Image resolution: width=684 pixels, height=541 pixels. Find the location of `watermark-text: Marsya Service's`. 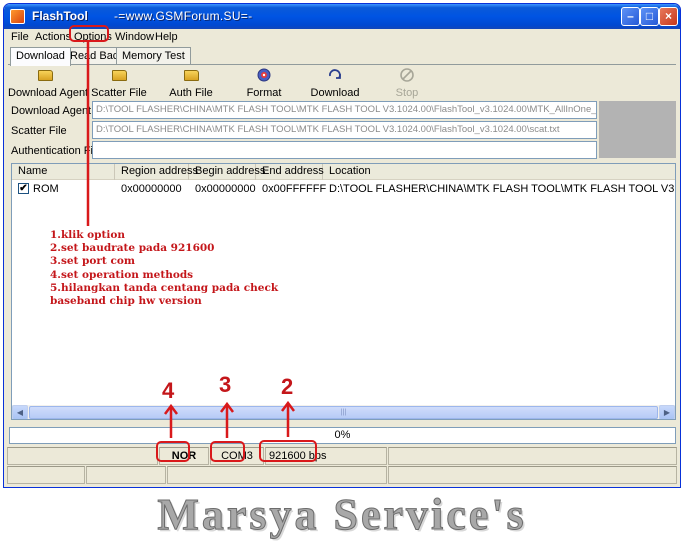

watermark-text: Marsya Service's is located at coordinates (342, 515).